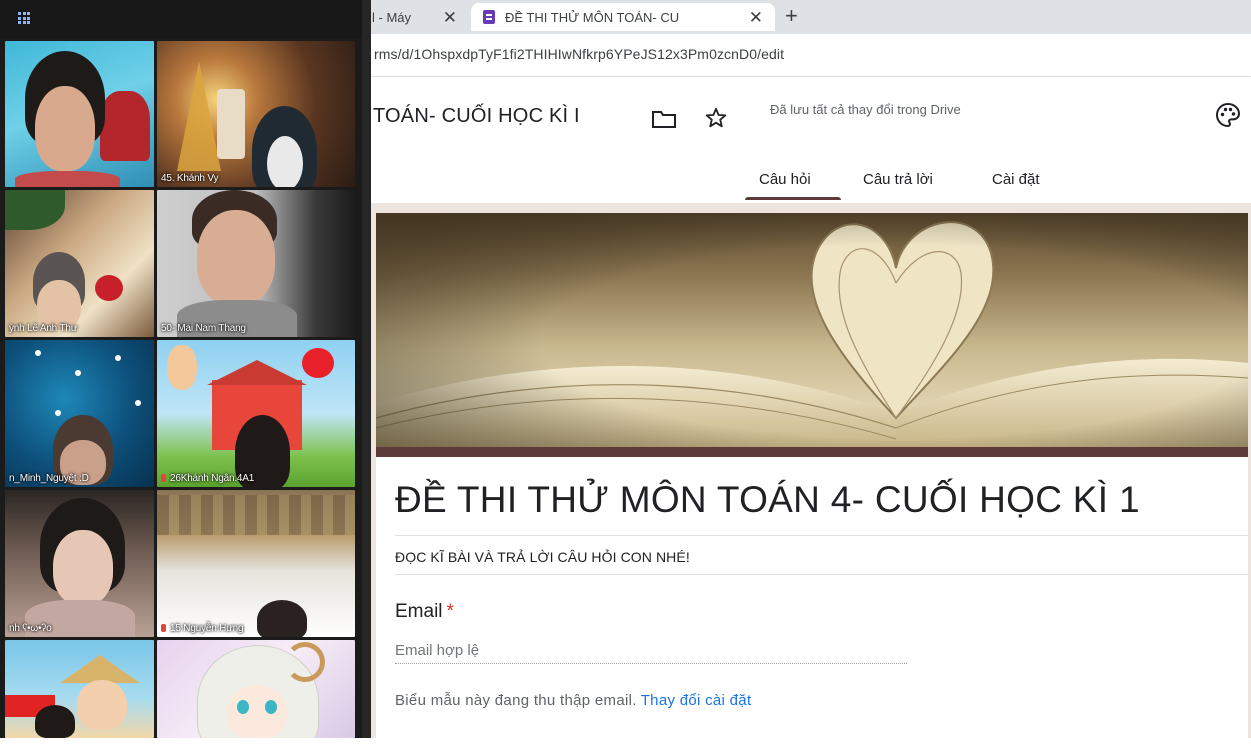 Image resolution: width=1251 pixels, height=747 pixels. I want to click on participant-tile: nh ʕ•ω•ʔo, so click(79, 563).